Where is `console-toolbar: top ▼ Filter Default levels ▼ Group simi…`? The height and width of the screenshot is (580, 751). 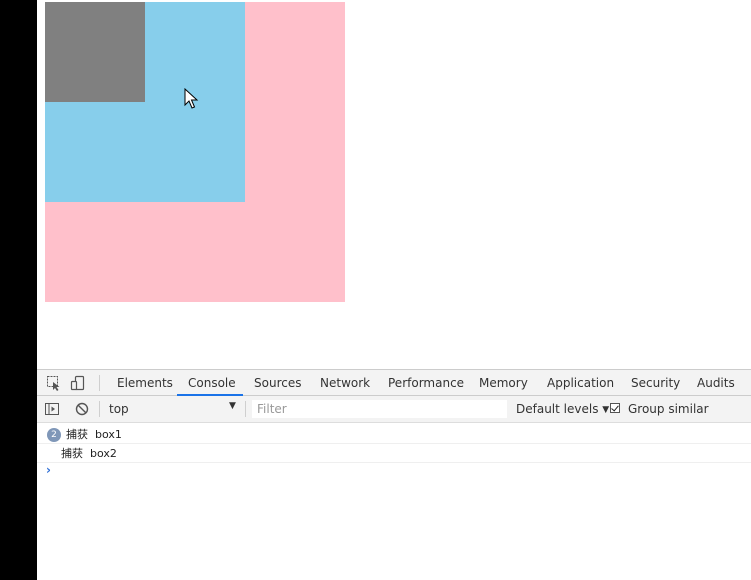
console-toolbar: top ▼ Filter Default levels ▼ Group simi… is located at coordinates (394, 409).